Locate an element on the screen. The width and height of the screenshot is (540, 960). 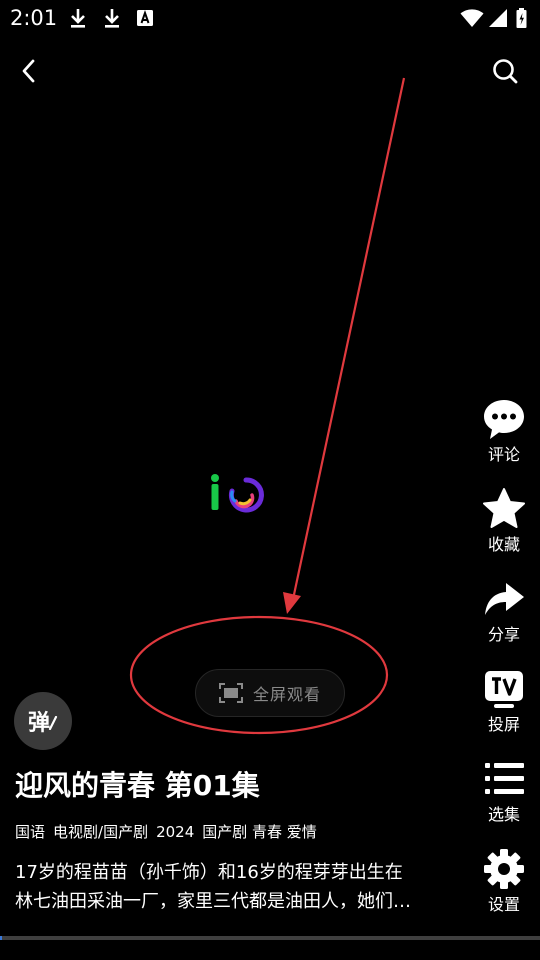
signal-icon is located at coordinates (498, 18).